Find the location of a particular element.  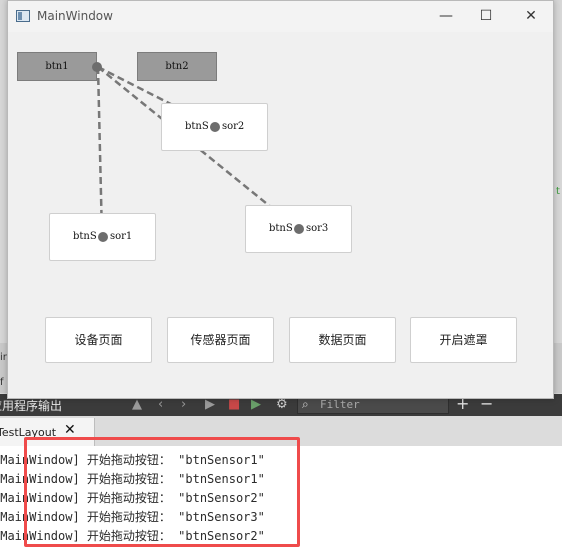

edge-fragment: t is located at coordinates (558, 191).